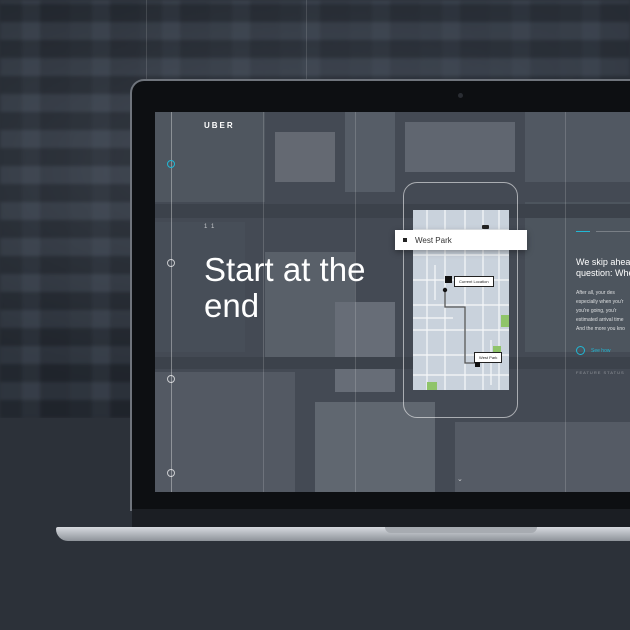  What do you see at coordinates (433, 240) in the screenshot?
I see `destination-search-value: West Park` at bounding box center [433, 240].